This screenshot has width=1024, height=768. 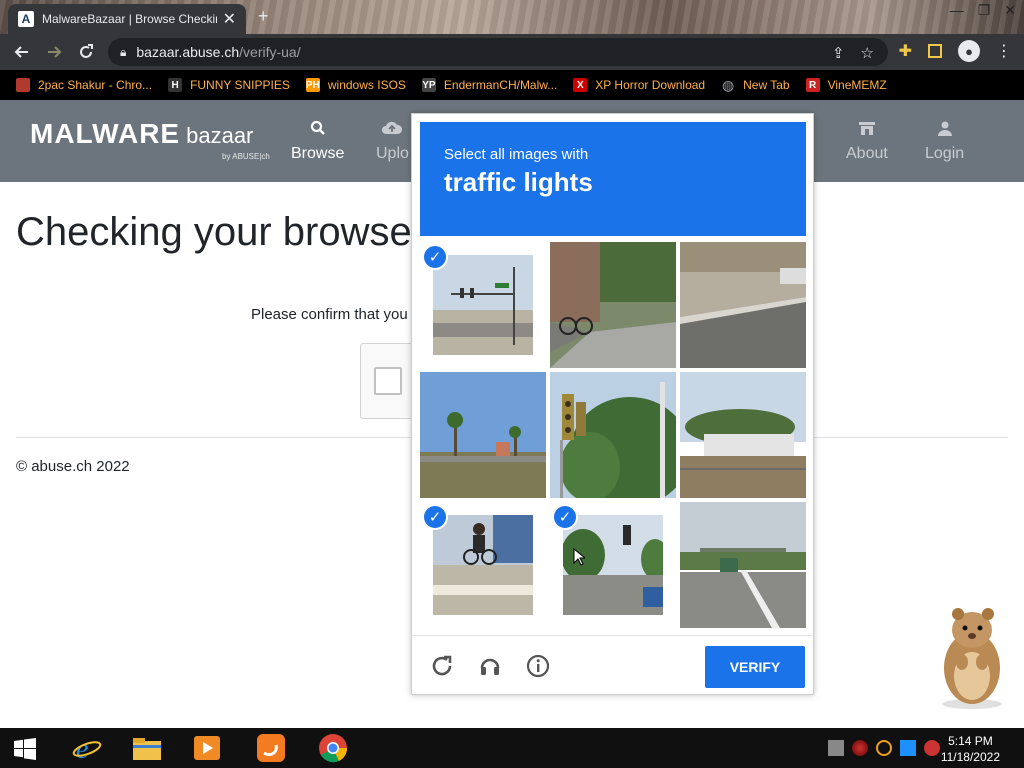 What do you see at coordinates (229, 19) in the screenshot?
I see `tab-close-icon: ✕` at bounding box center [229, 19].